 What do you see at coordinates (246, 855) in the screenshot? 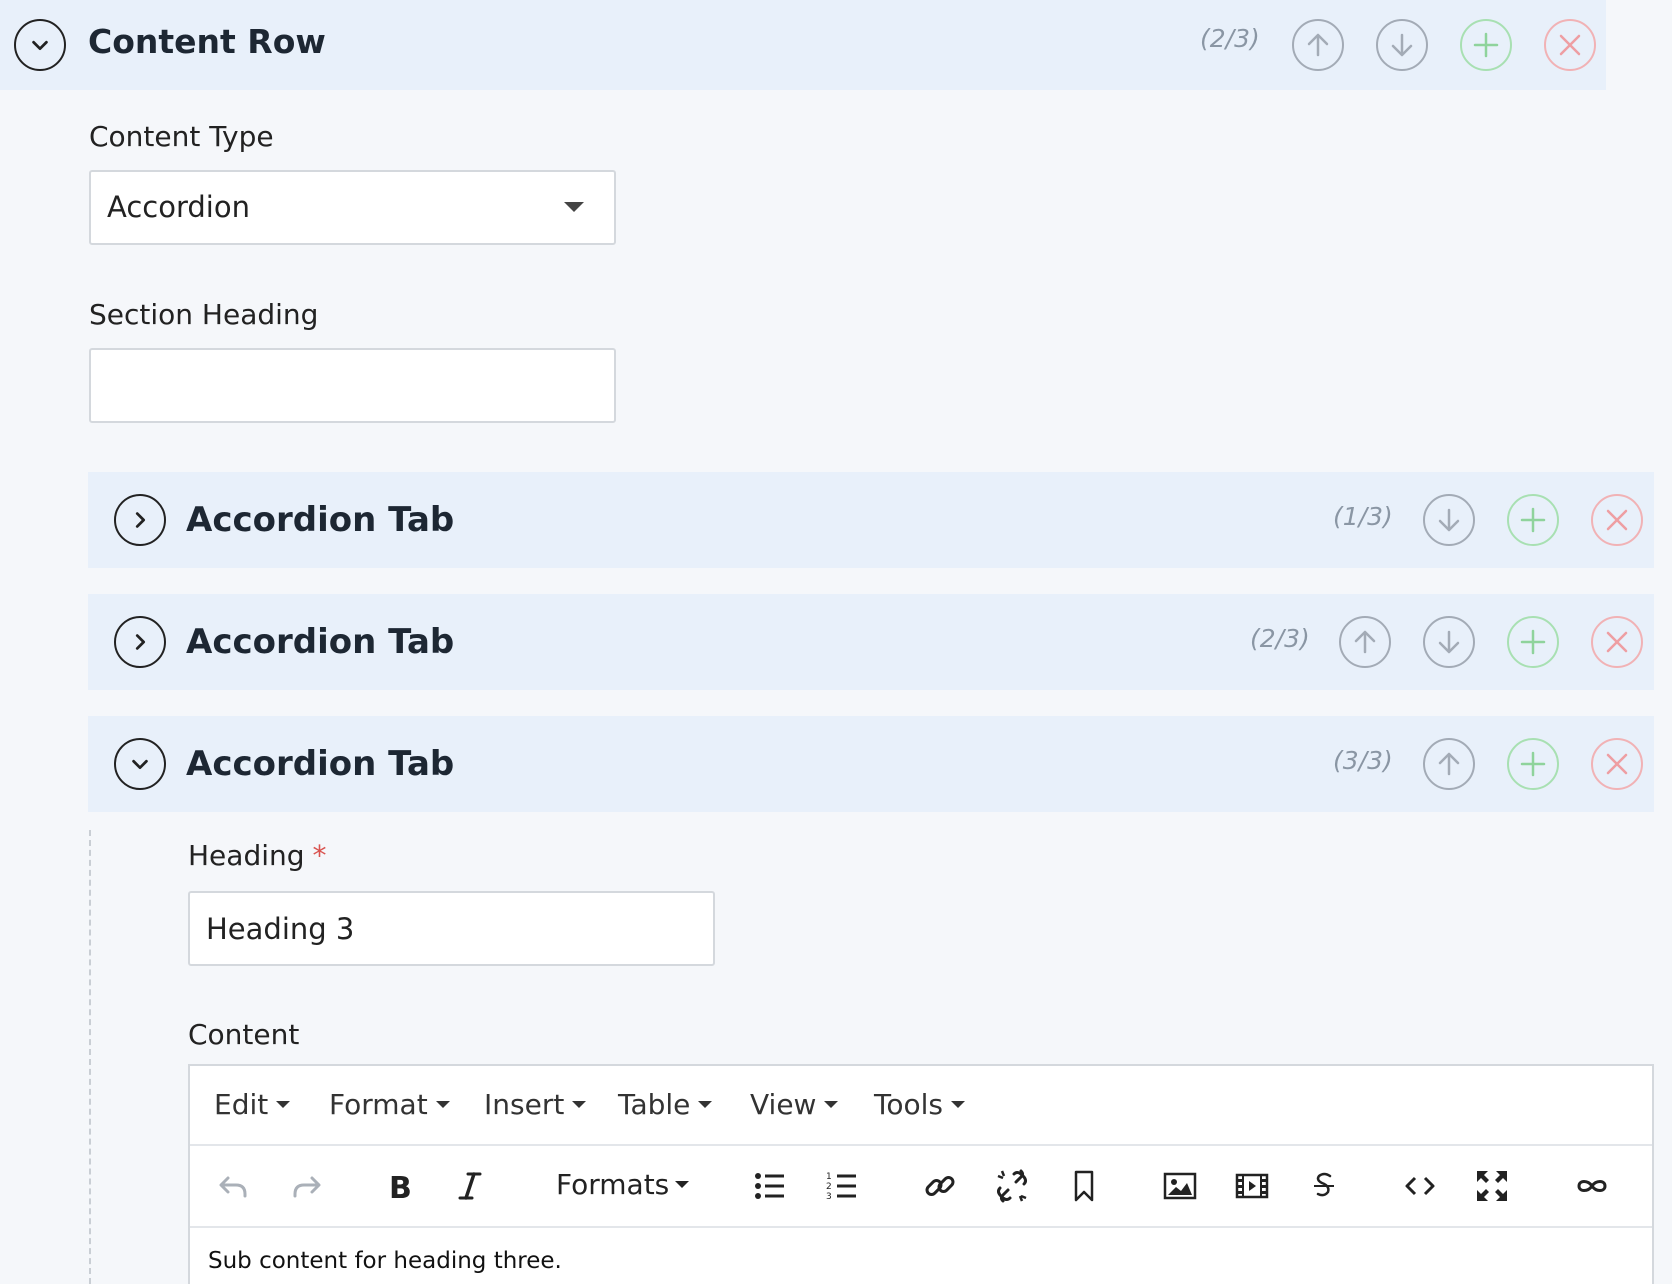
I see `heading-label-text: Heading` at bounding box center [246, 855].